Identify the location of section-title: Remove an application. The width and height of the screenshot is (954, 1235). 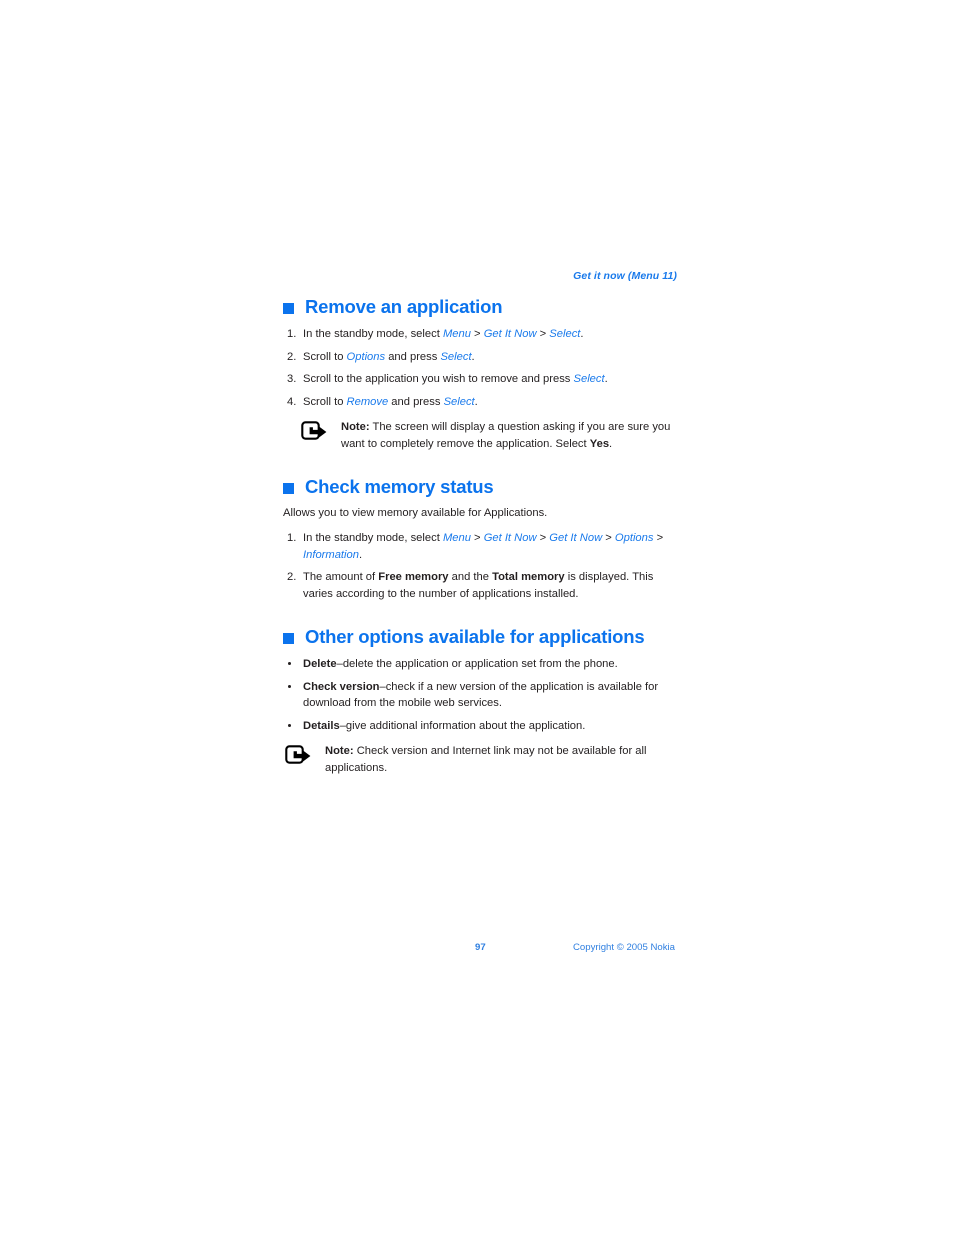
(404, 306).